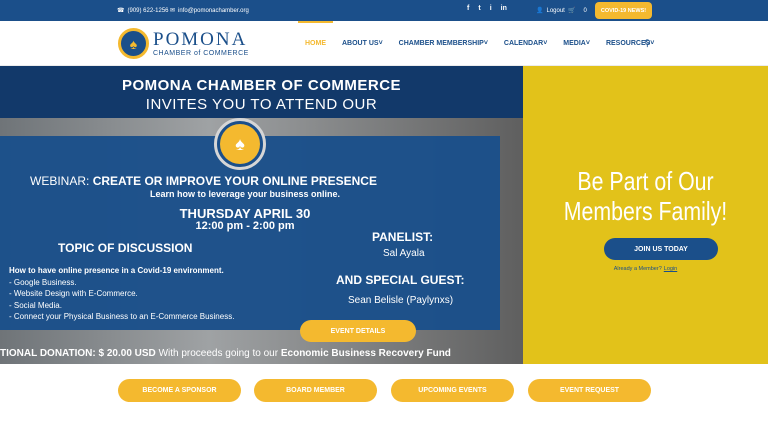 This screenshot has width=768, height=432. Describe the element at coordinates (404, 253) in the screenshot. I see `panelist-name: Sal Ayala` at that location.